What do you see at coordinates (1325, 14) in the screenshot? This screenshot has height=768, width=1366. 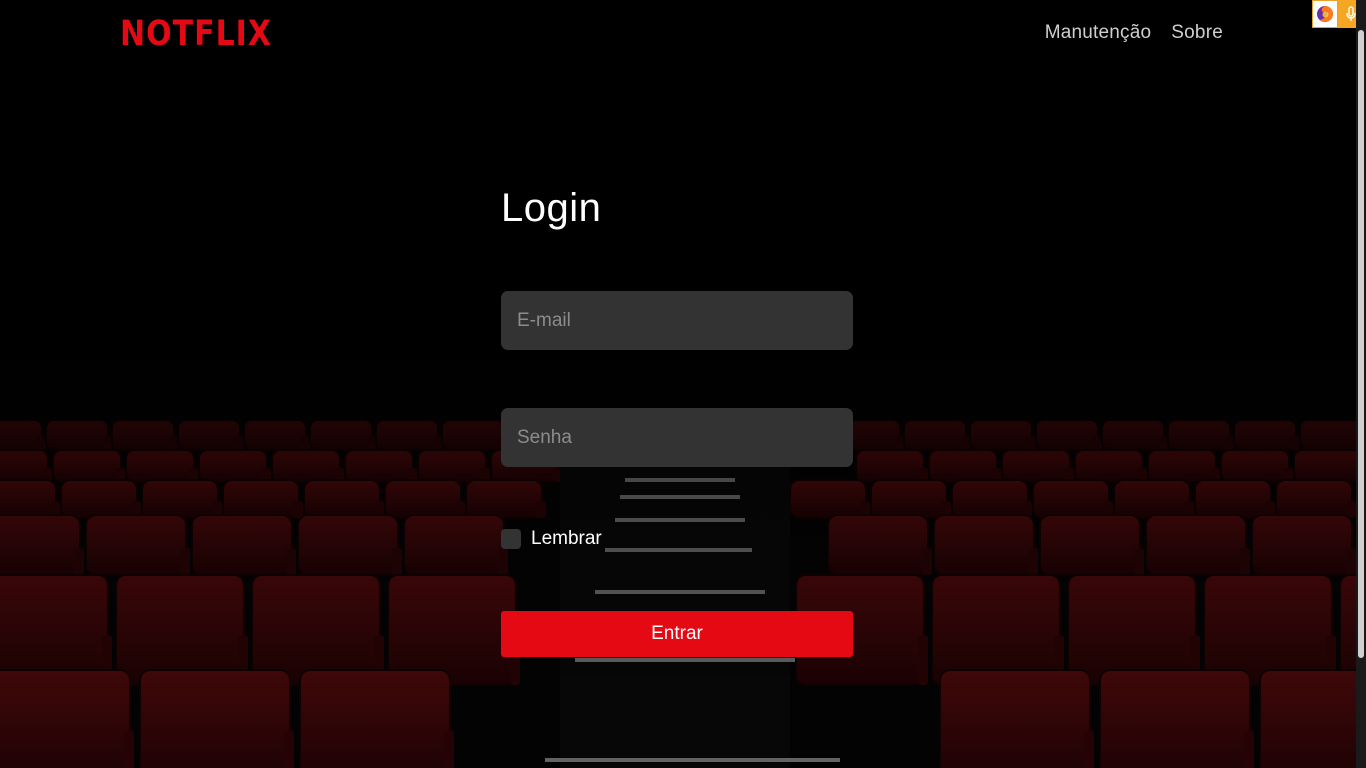 I see `firefox-icon` at bounding box center [1325, 14].